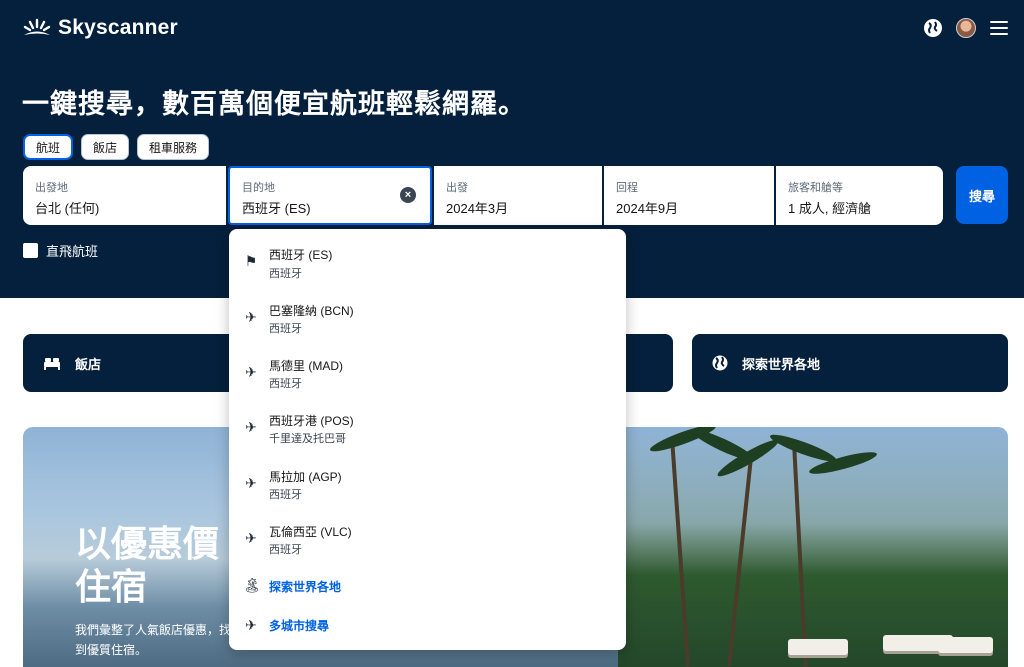 Image resolution: width=1024 pixels, height=667 pixels. I want to click on banner-subtitle: 我們彙整了人氣飯店優惠，找到優質住宿。, so click(153, 640).